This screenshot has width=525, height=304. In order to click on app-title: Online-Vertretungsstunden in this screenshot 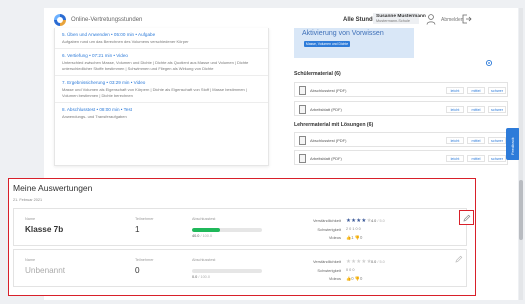, I will do `click(106, 20)`.